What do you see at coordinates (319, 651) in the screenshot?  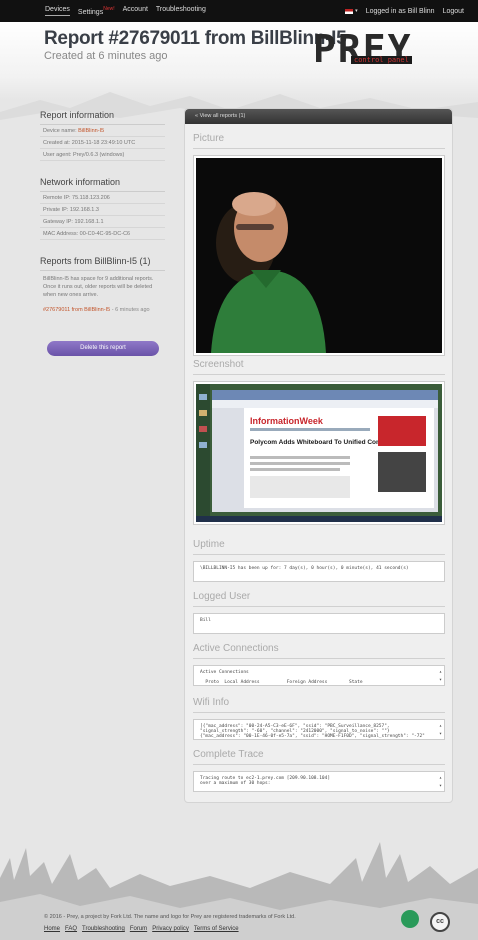 I see `active-connections-title: Active Connections` at bounding box center [319, 651].